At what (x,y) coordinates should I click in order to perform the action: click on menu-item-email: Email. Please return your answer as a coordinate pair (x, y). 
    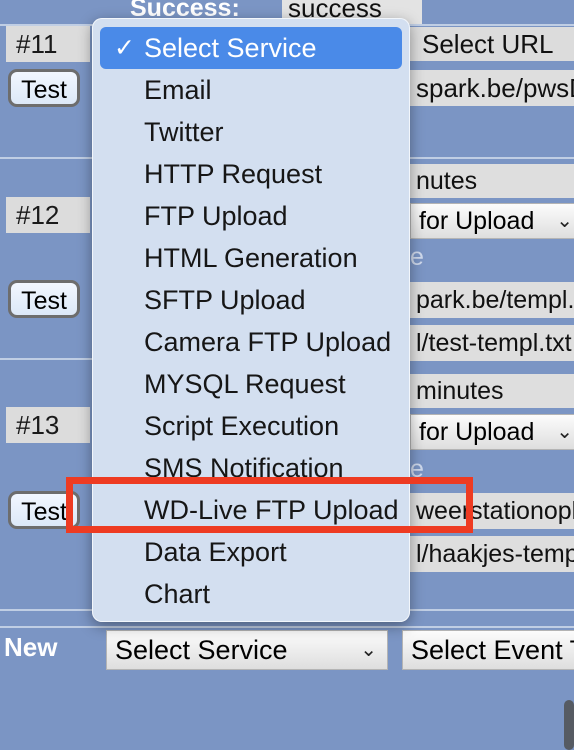
    Looking at the image, I should click on (251, 90).